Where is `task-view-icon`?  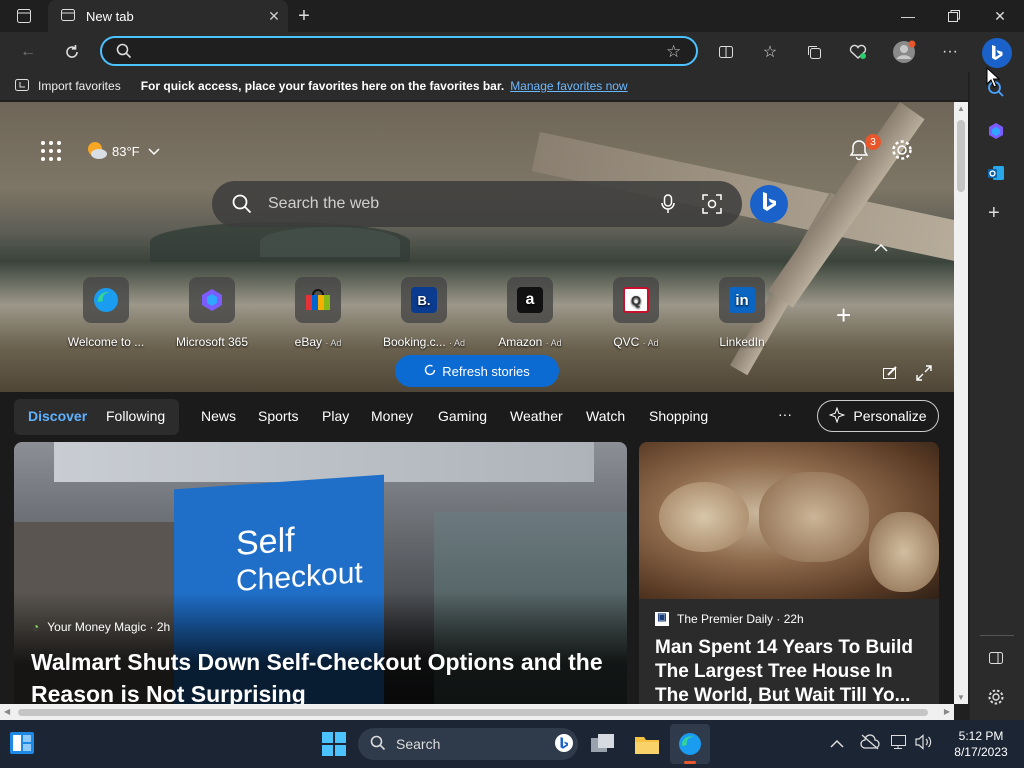
task-view-icon is located at coordinates (603, 746).